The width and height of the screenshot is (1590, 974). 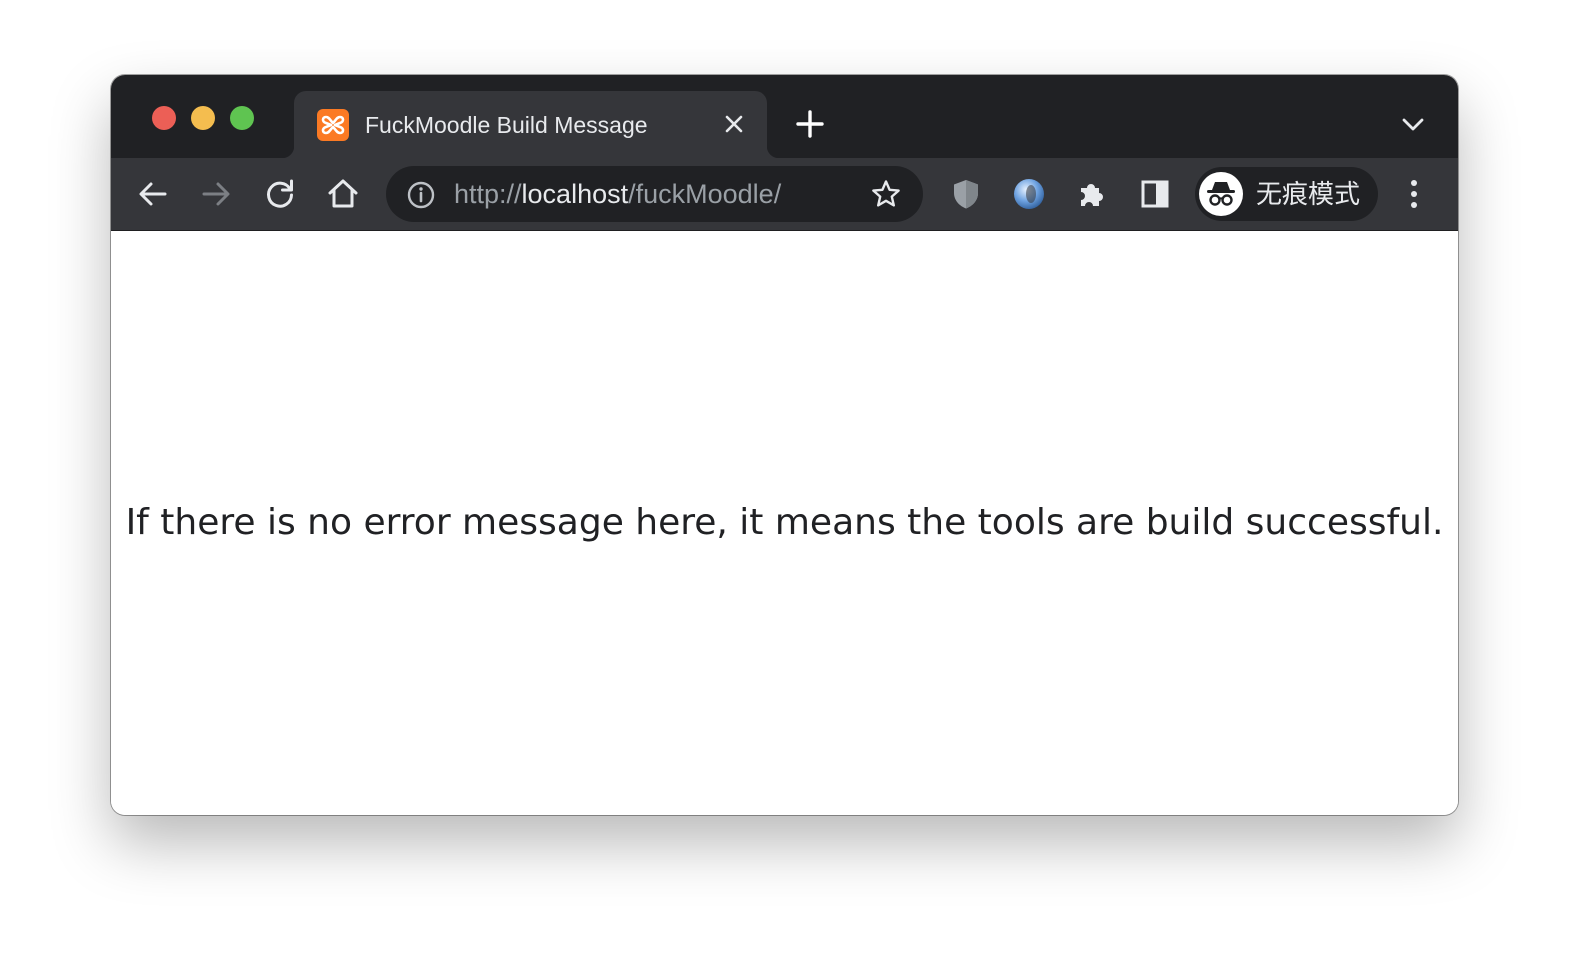 I want to click on url-scheme: http://, so click(x=488, y=194).